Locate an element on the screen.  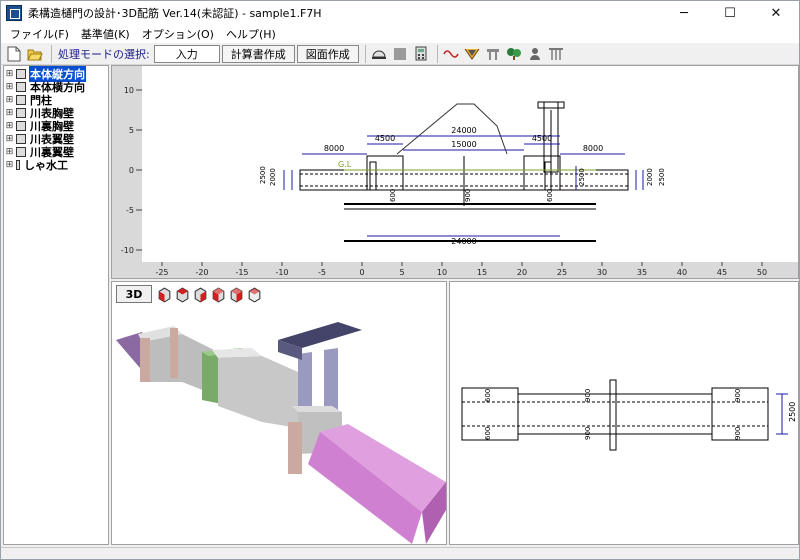
toolbar: 処理モードの選択: 入力 計算書作成 図面作成 is located at coordinates (400, 54).